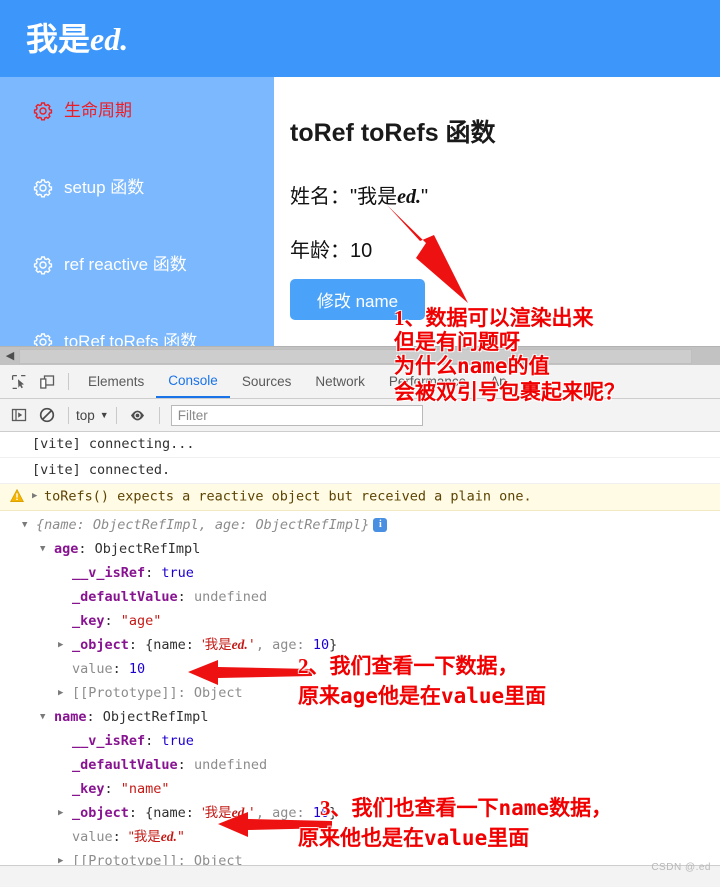  Describe the element at coordinates (365, 524) in the screenshot. I see `object-close-brace: }` at that location.